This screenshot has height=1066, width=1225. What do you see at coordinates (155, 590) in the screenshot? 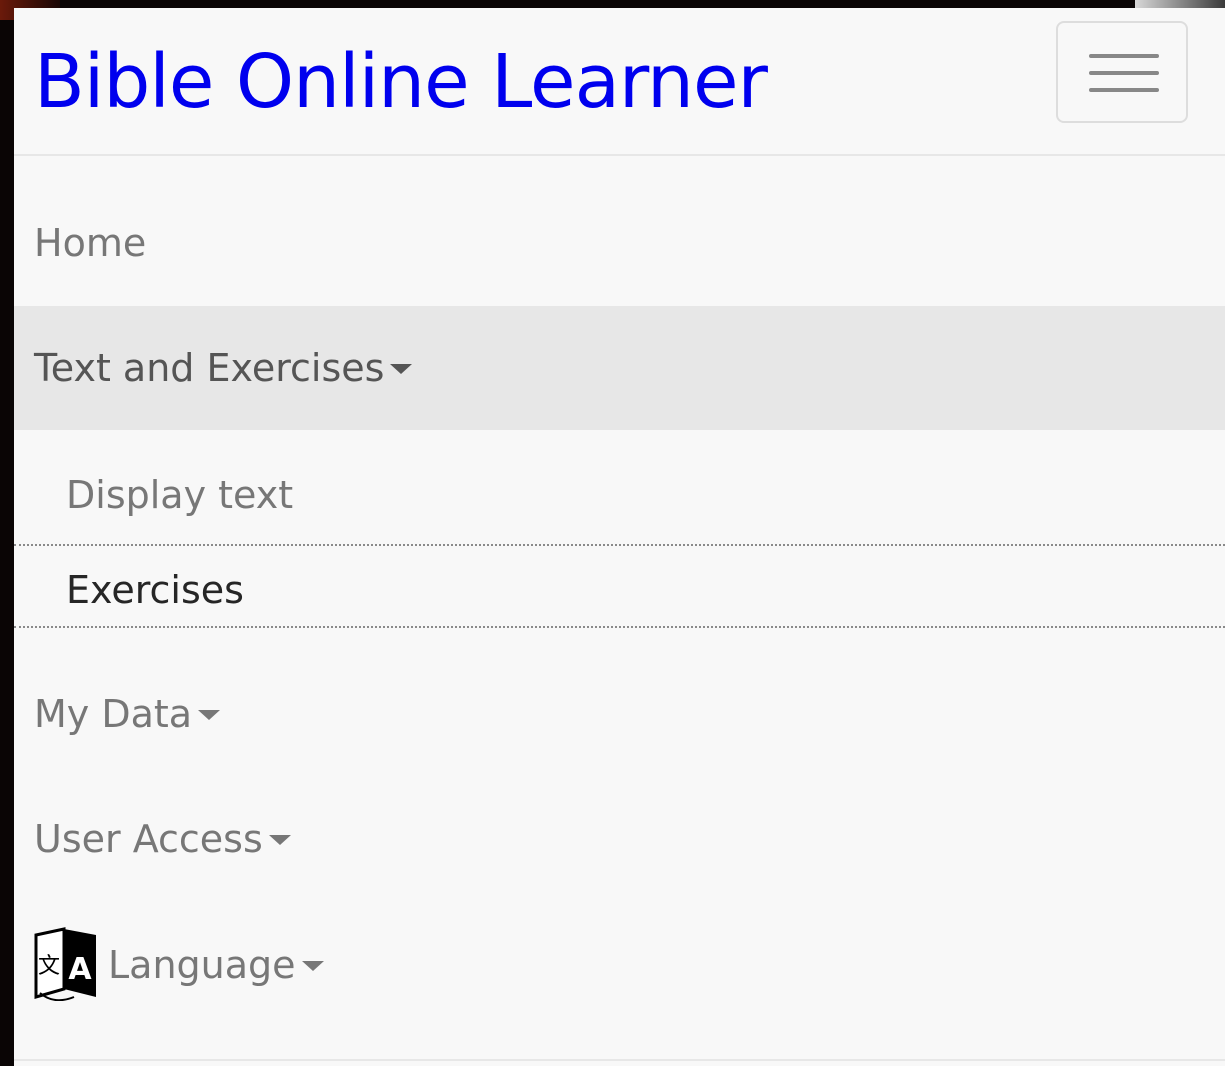
I see `dropdown-item-exercises-label: Exercises` at bounding box center [155, 590].